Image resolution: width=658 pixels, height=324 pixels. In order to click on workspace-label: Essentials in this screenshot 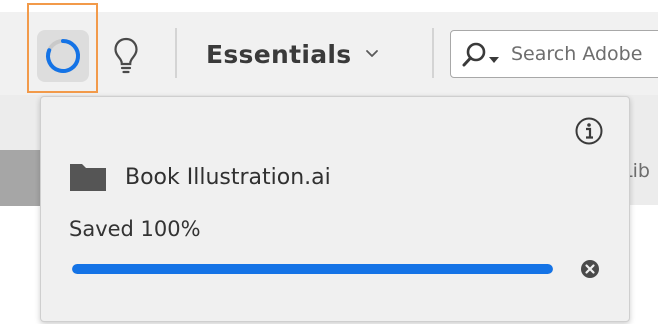, I will do `click(279, 54)`.